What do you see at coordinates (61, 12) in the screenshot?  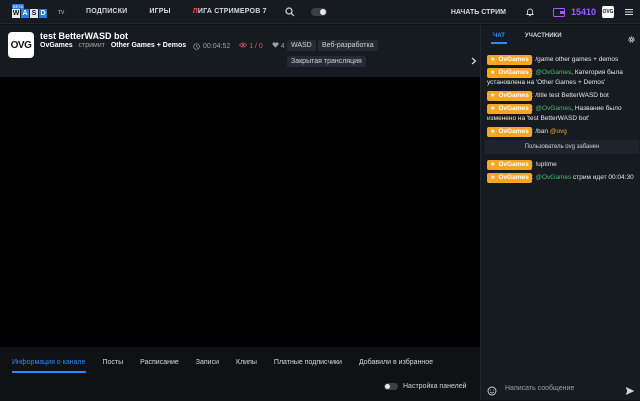 I see `logo-tv: TV` at bounding box center [61, 12].